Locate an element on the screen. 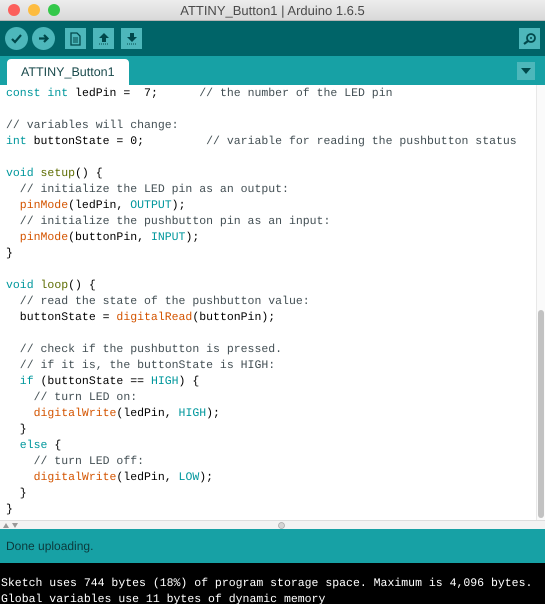 The width and height of the screenshot is (545, 604). page-icon is located at coordinates (75, 39).